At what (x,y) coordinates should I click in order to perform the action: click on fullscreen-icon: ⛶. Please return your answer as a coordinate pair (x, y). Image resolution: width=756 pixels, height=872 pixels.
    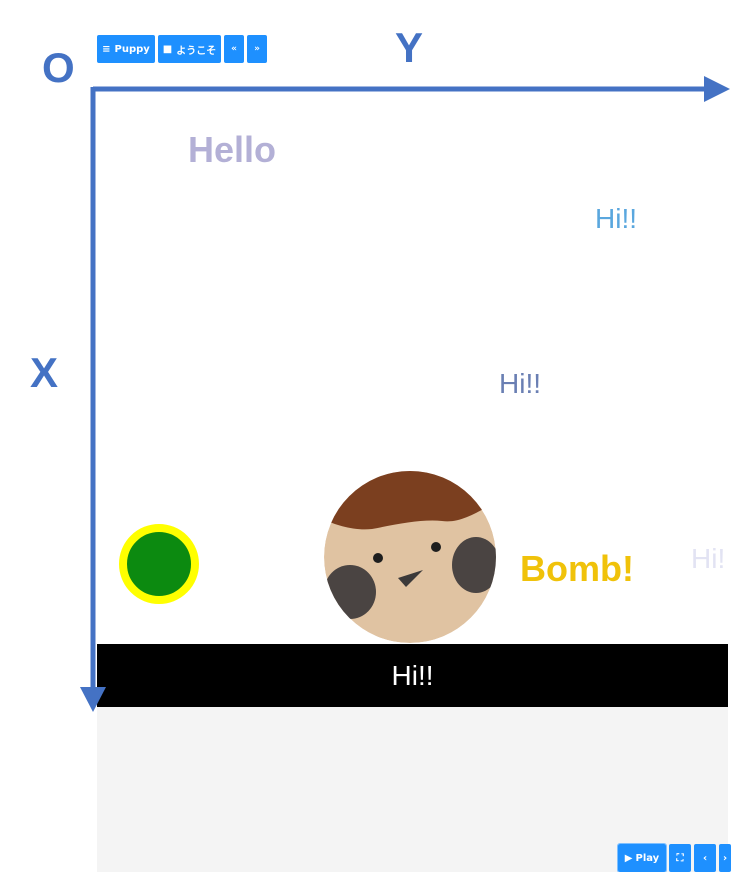
    Looking at the image, I should click on (680, 858).